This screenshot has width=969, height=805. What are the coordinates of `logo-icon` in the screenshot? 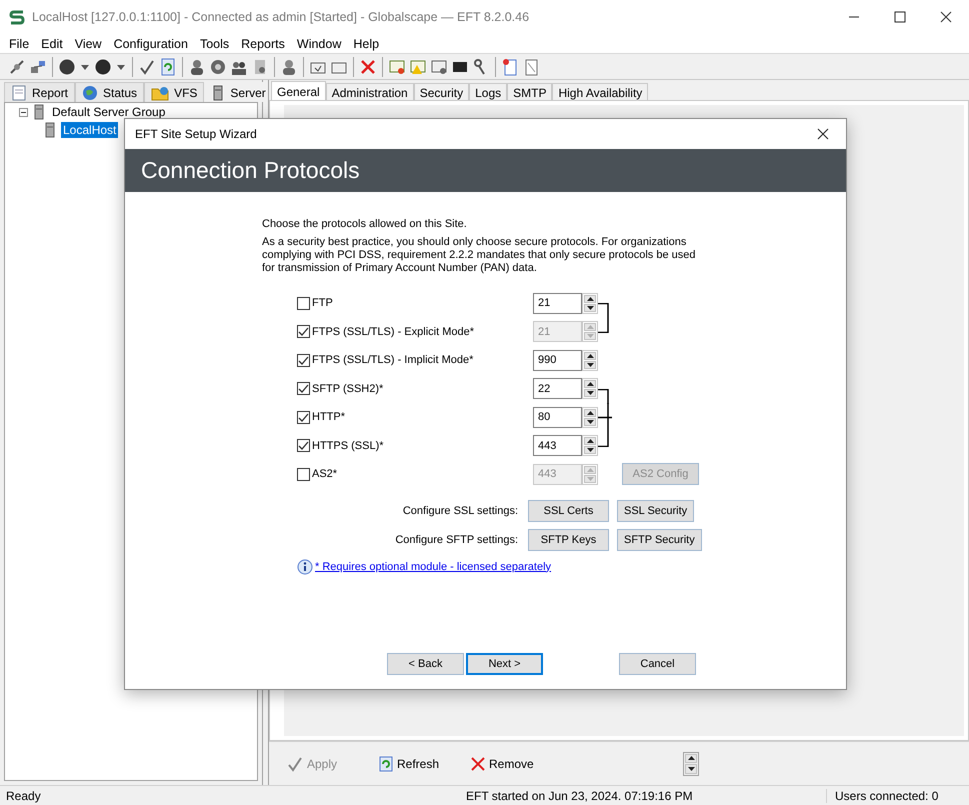 It's located at (17, 17).